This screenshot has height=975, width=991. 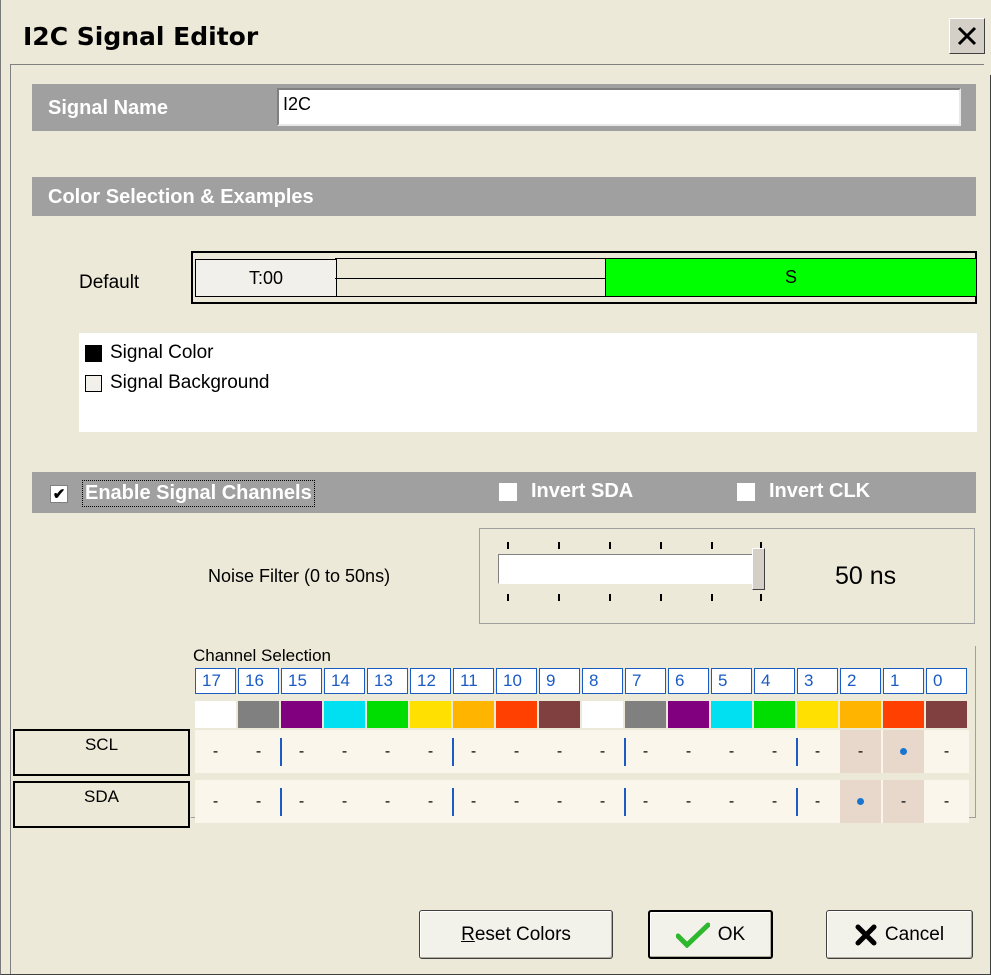 I want to click on scl-channel-row: -----------------, so click(x=582, y=751).